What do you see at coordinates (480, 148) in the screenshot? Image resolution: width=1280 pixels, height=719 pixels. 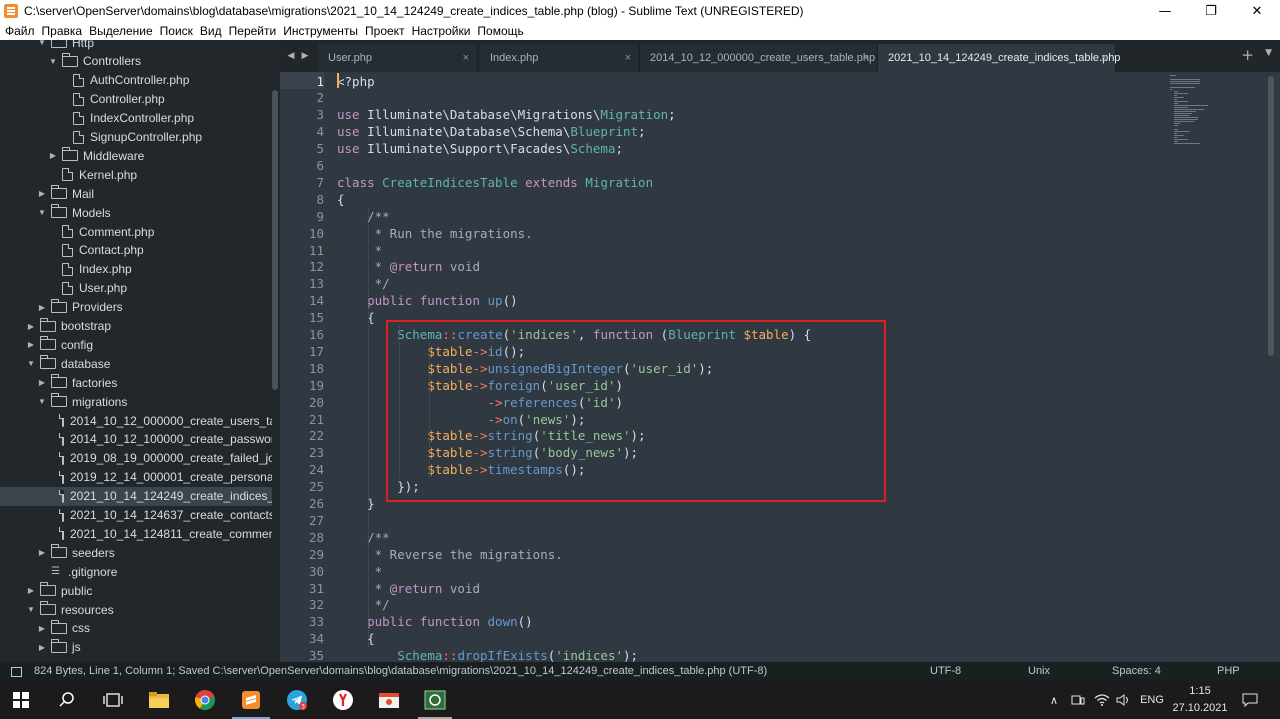 I see `code-line: use Illuminate\Support\Facades\Schema;` at bounding box center [480, 148].